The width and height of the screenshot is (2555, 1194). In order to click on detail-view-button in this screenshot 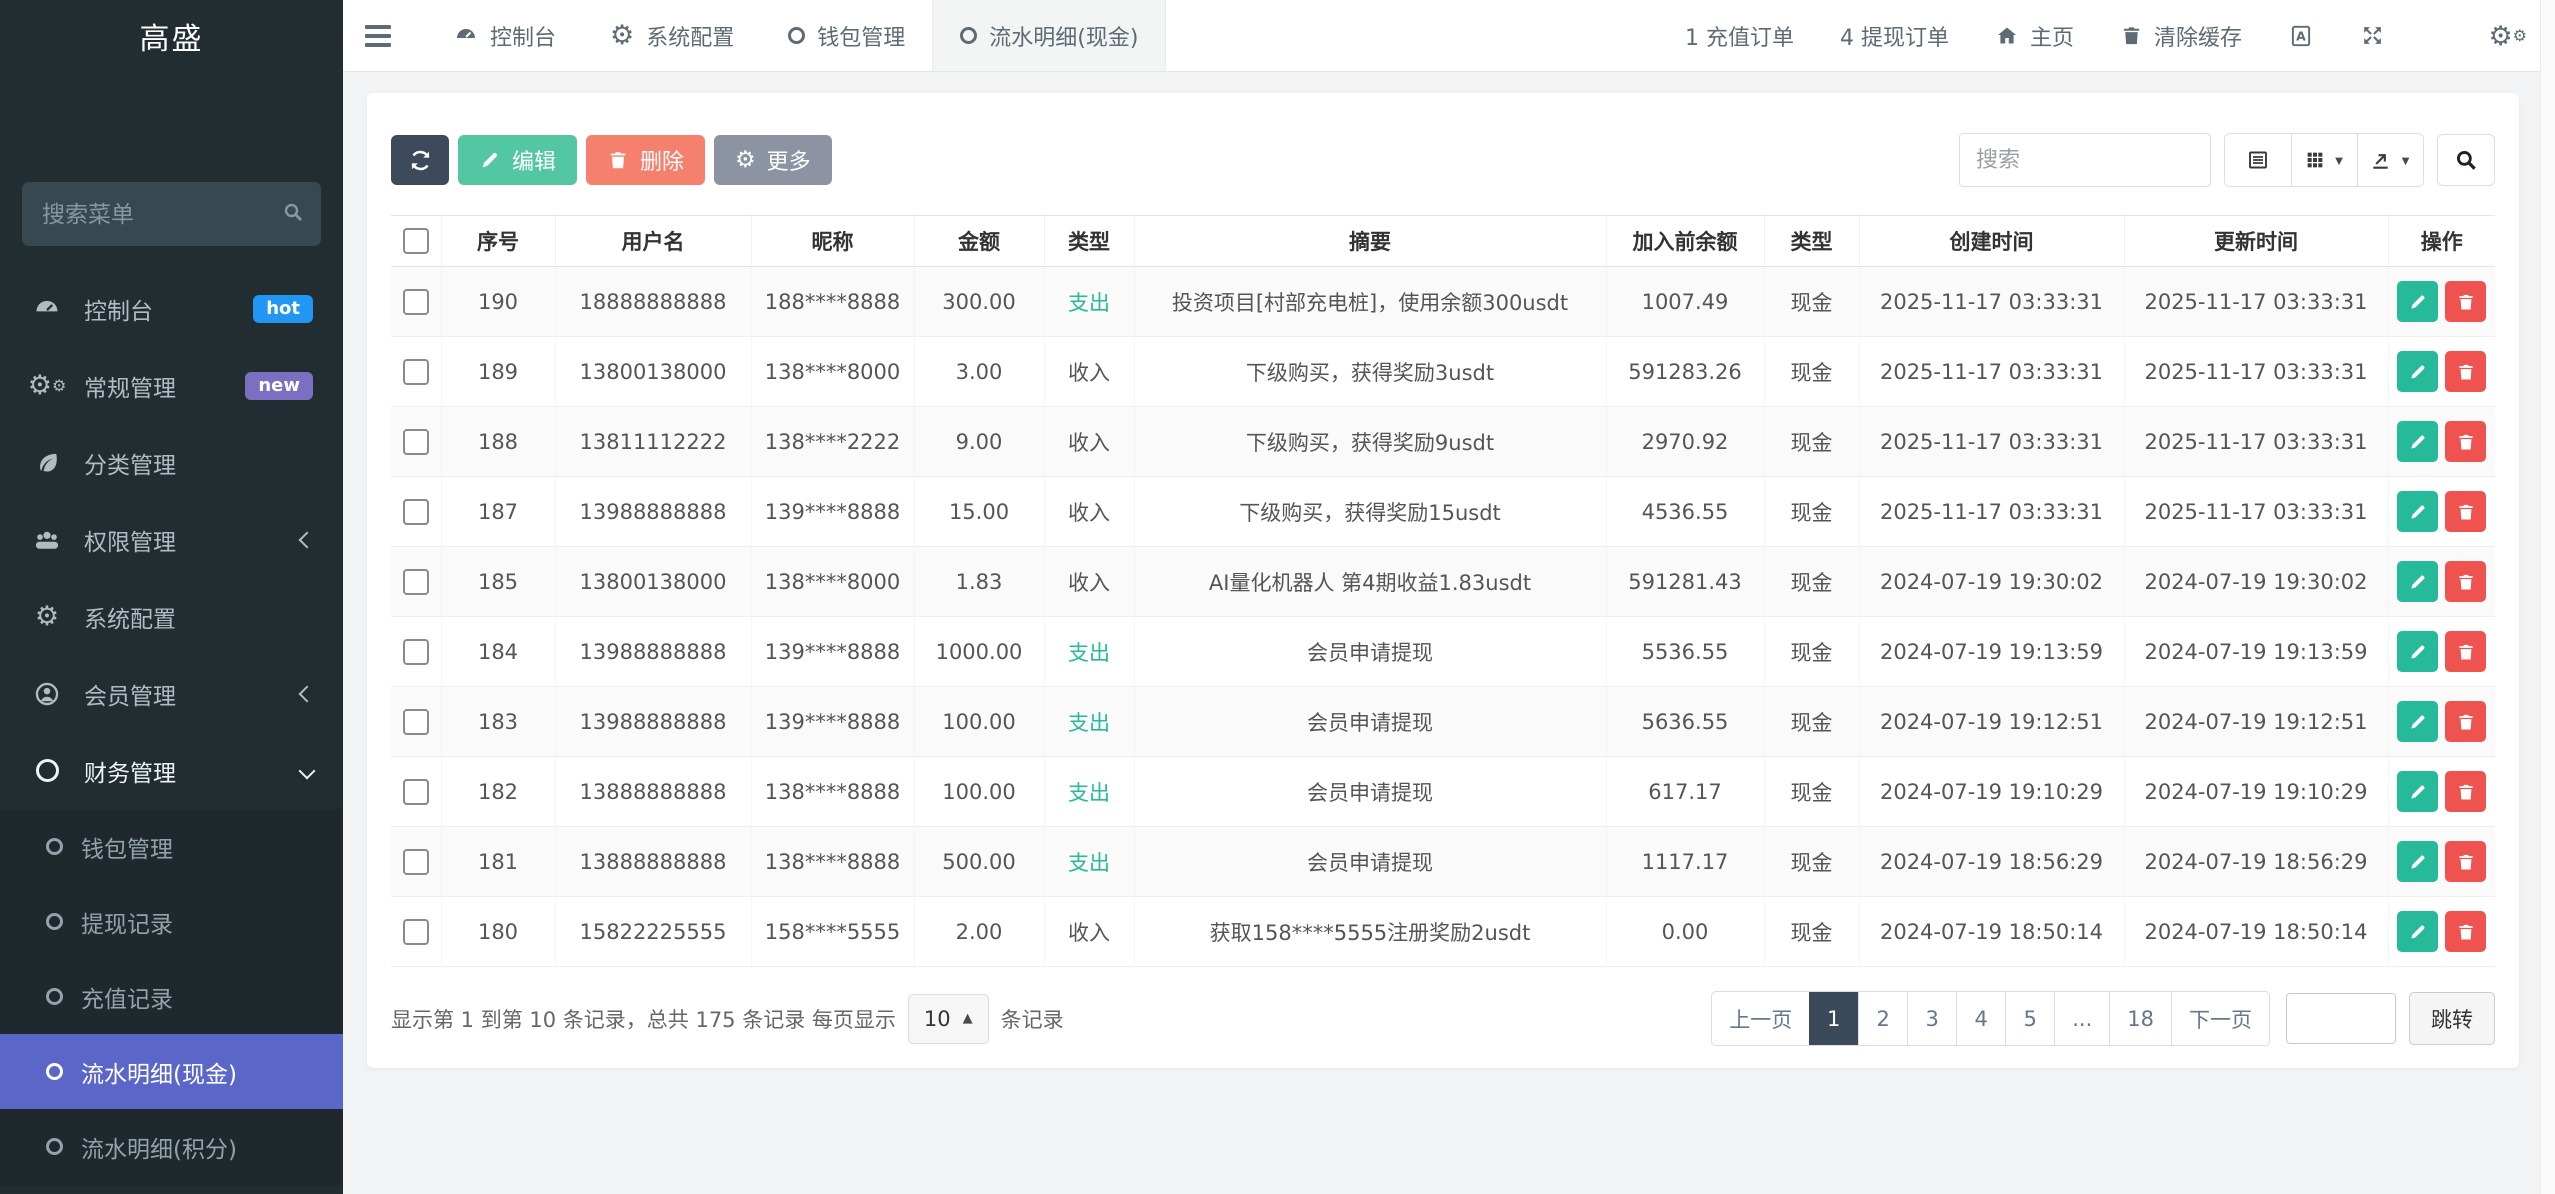, I will do `click(2258, 160)`.